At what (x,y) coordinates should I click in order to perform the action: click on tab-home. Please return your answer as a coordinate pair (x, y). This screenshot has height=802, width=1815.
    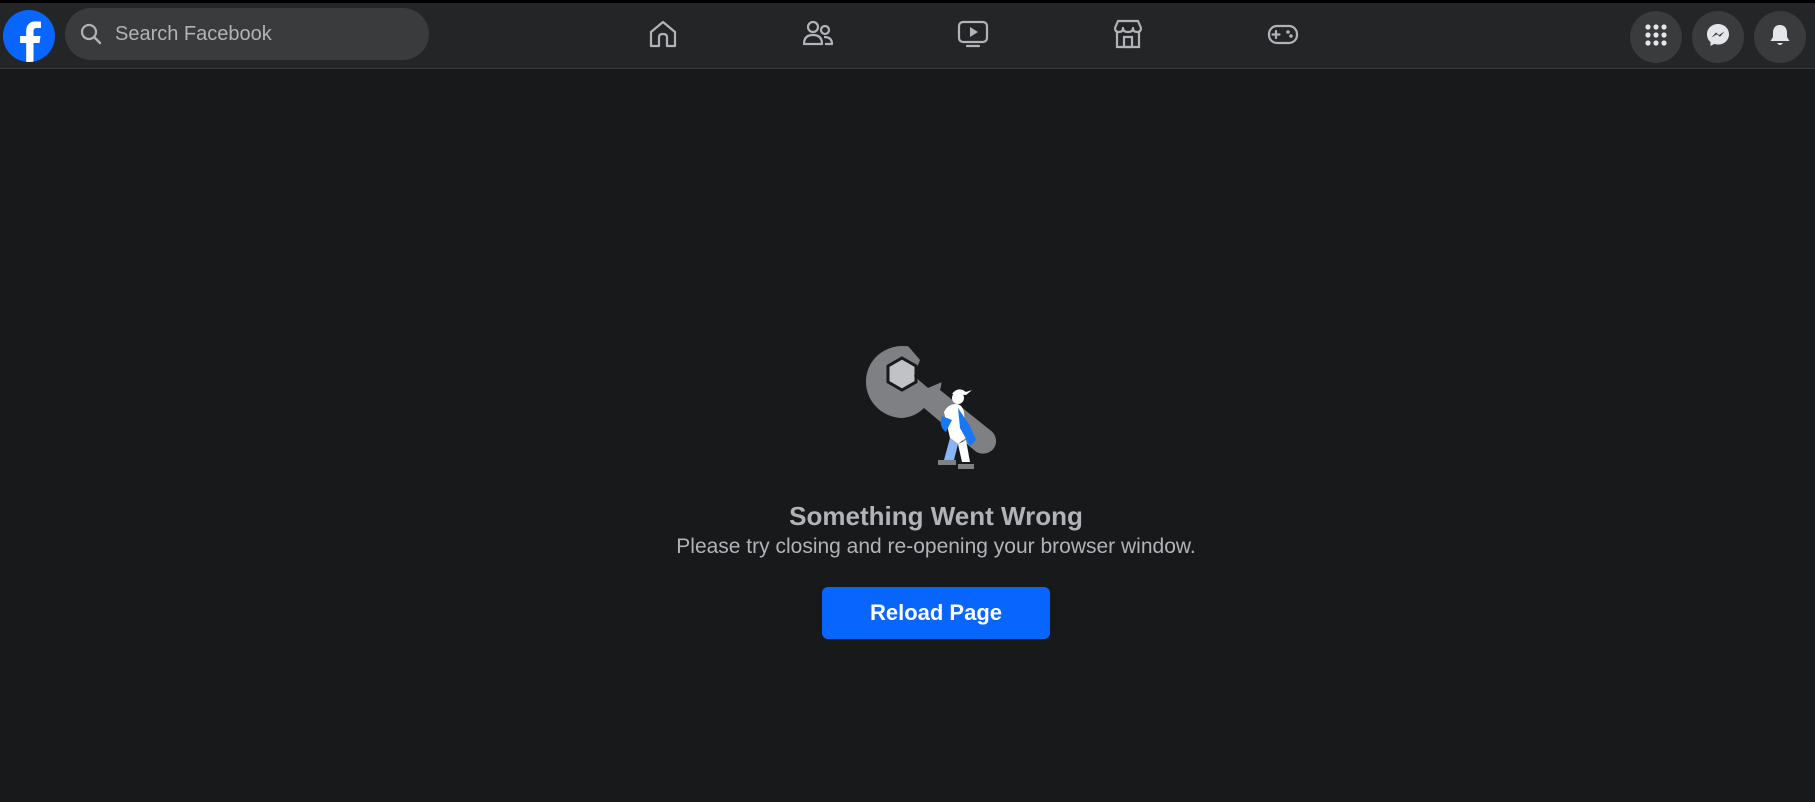
    Looking at the image, I should click on (662, 36).